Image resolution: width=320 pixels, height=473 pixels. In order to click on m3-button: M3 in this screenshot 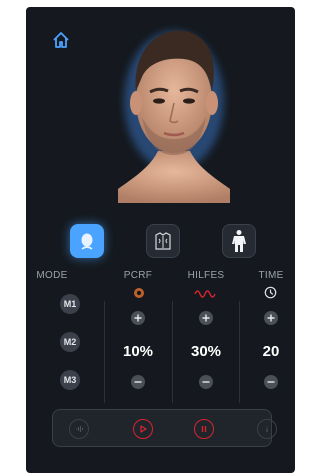, I will do `click(70, 380)`.